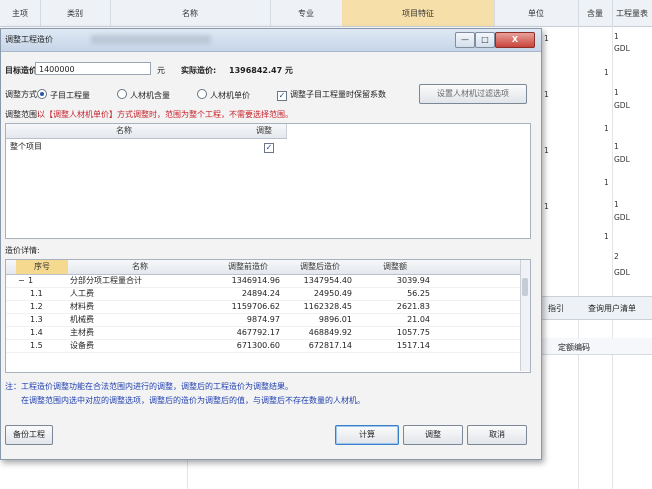  I want to click on scope-note: 以【调整人材机单价】方式调整时，范围为整个工程，不需要选择范围。, so click(165, 114).